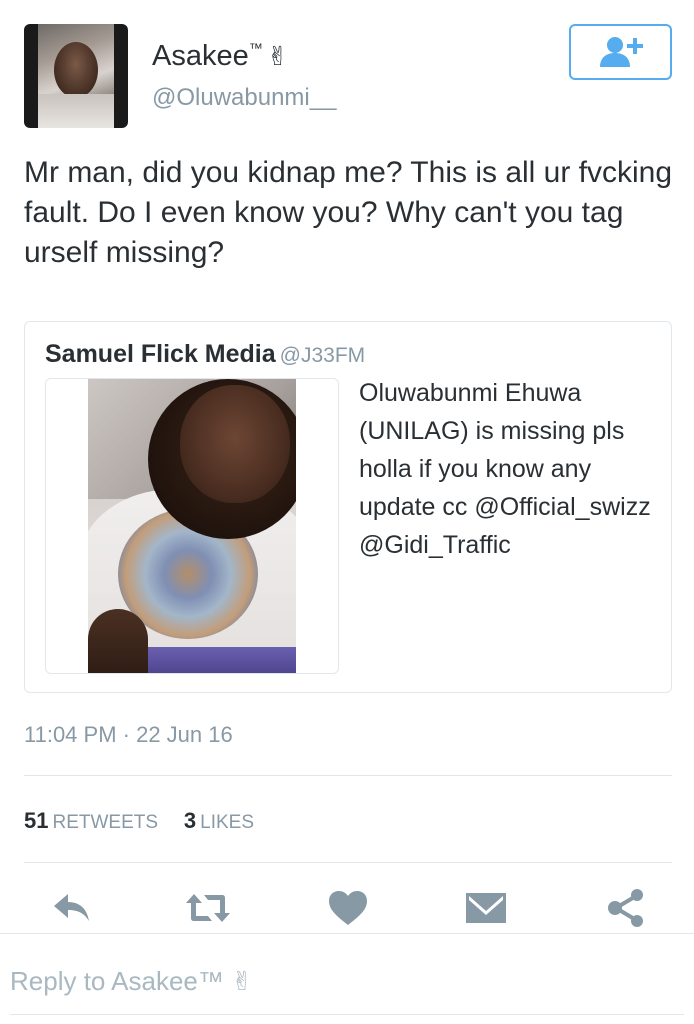  I want to click on reply-input-underline, so click(347, 1014).